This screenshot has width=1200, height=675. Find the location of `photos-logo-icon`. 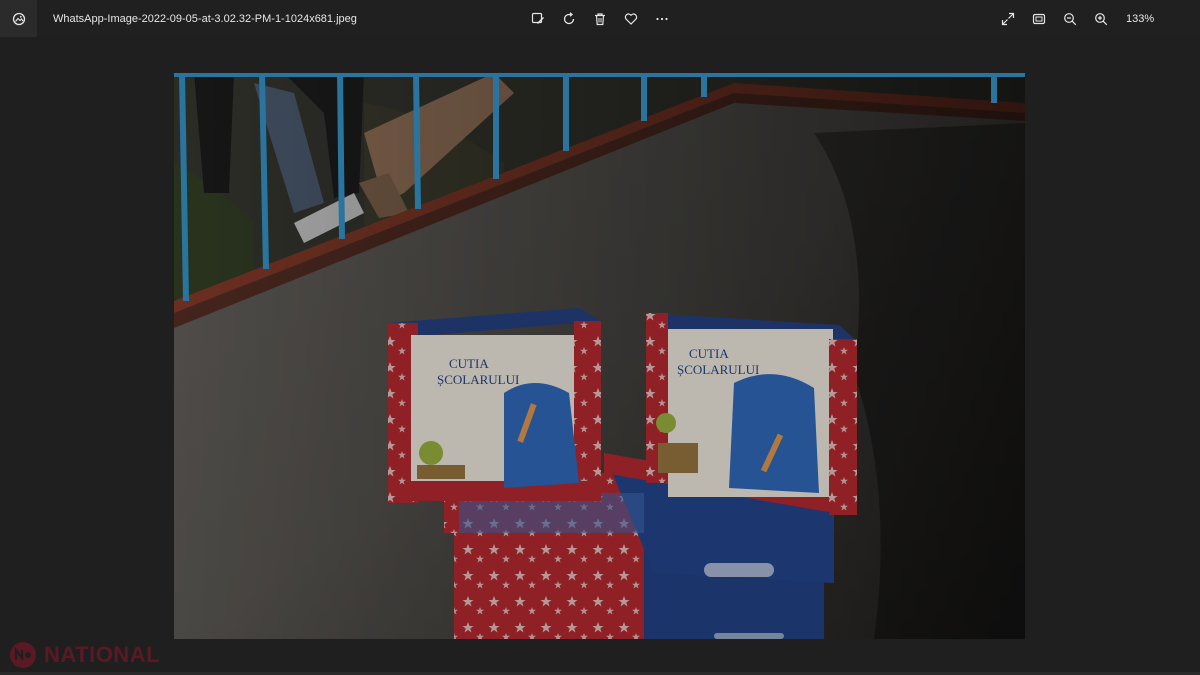

photos-logo-icon is located at coordinates (18, 18).